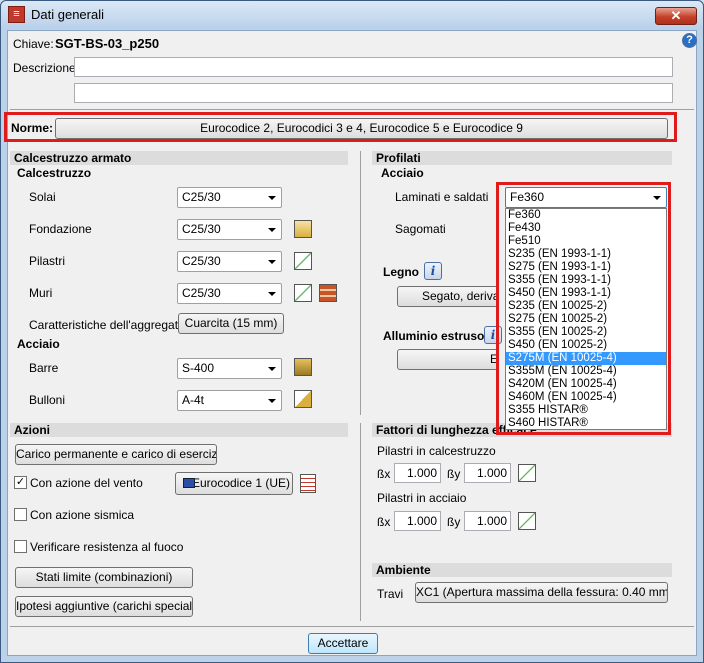 The width and height of the screenshot is (704, 663). I want to click on app-icon: ≡, so click(16, 14).